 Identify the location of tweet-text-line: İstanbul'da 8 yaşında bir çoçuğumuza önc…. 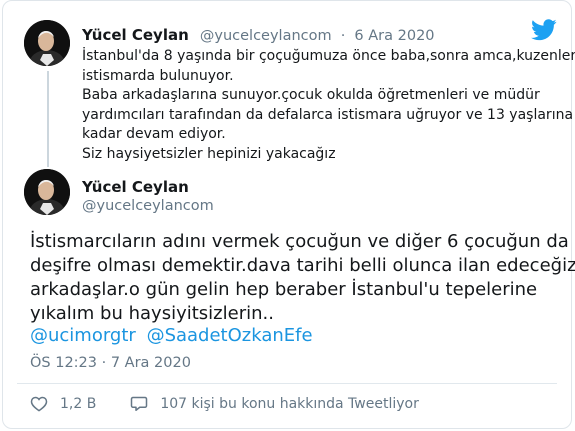
(328, 56).